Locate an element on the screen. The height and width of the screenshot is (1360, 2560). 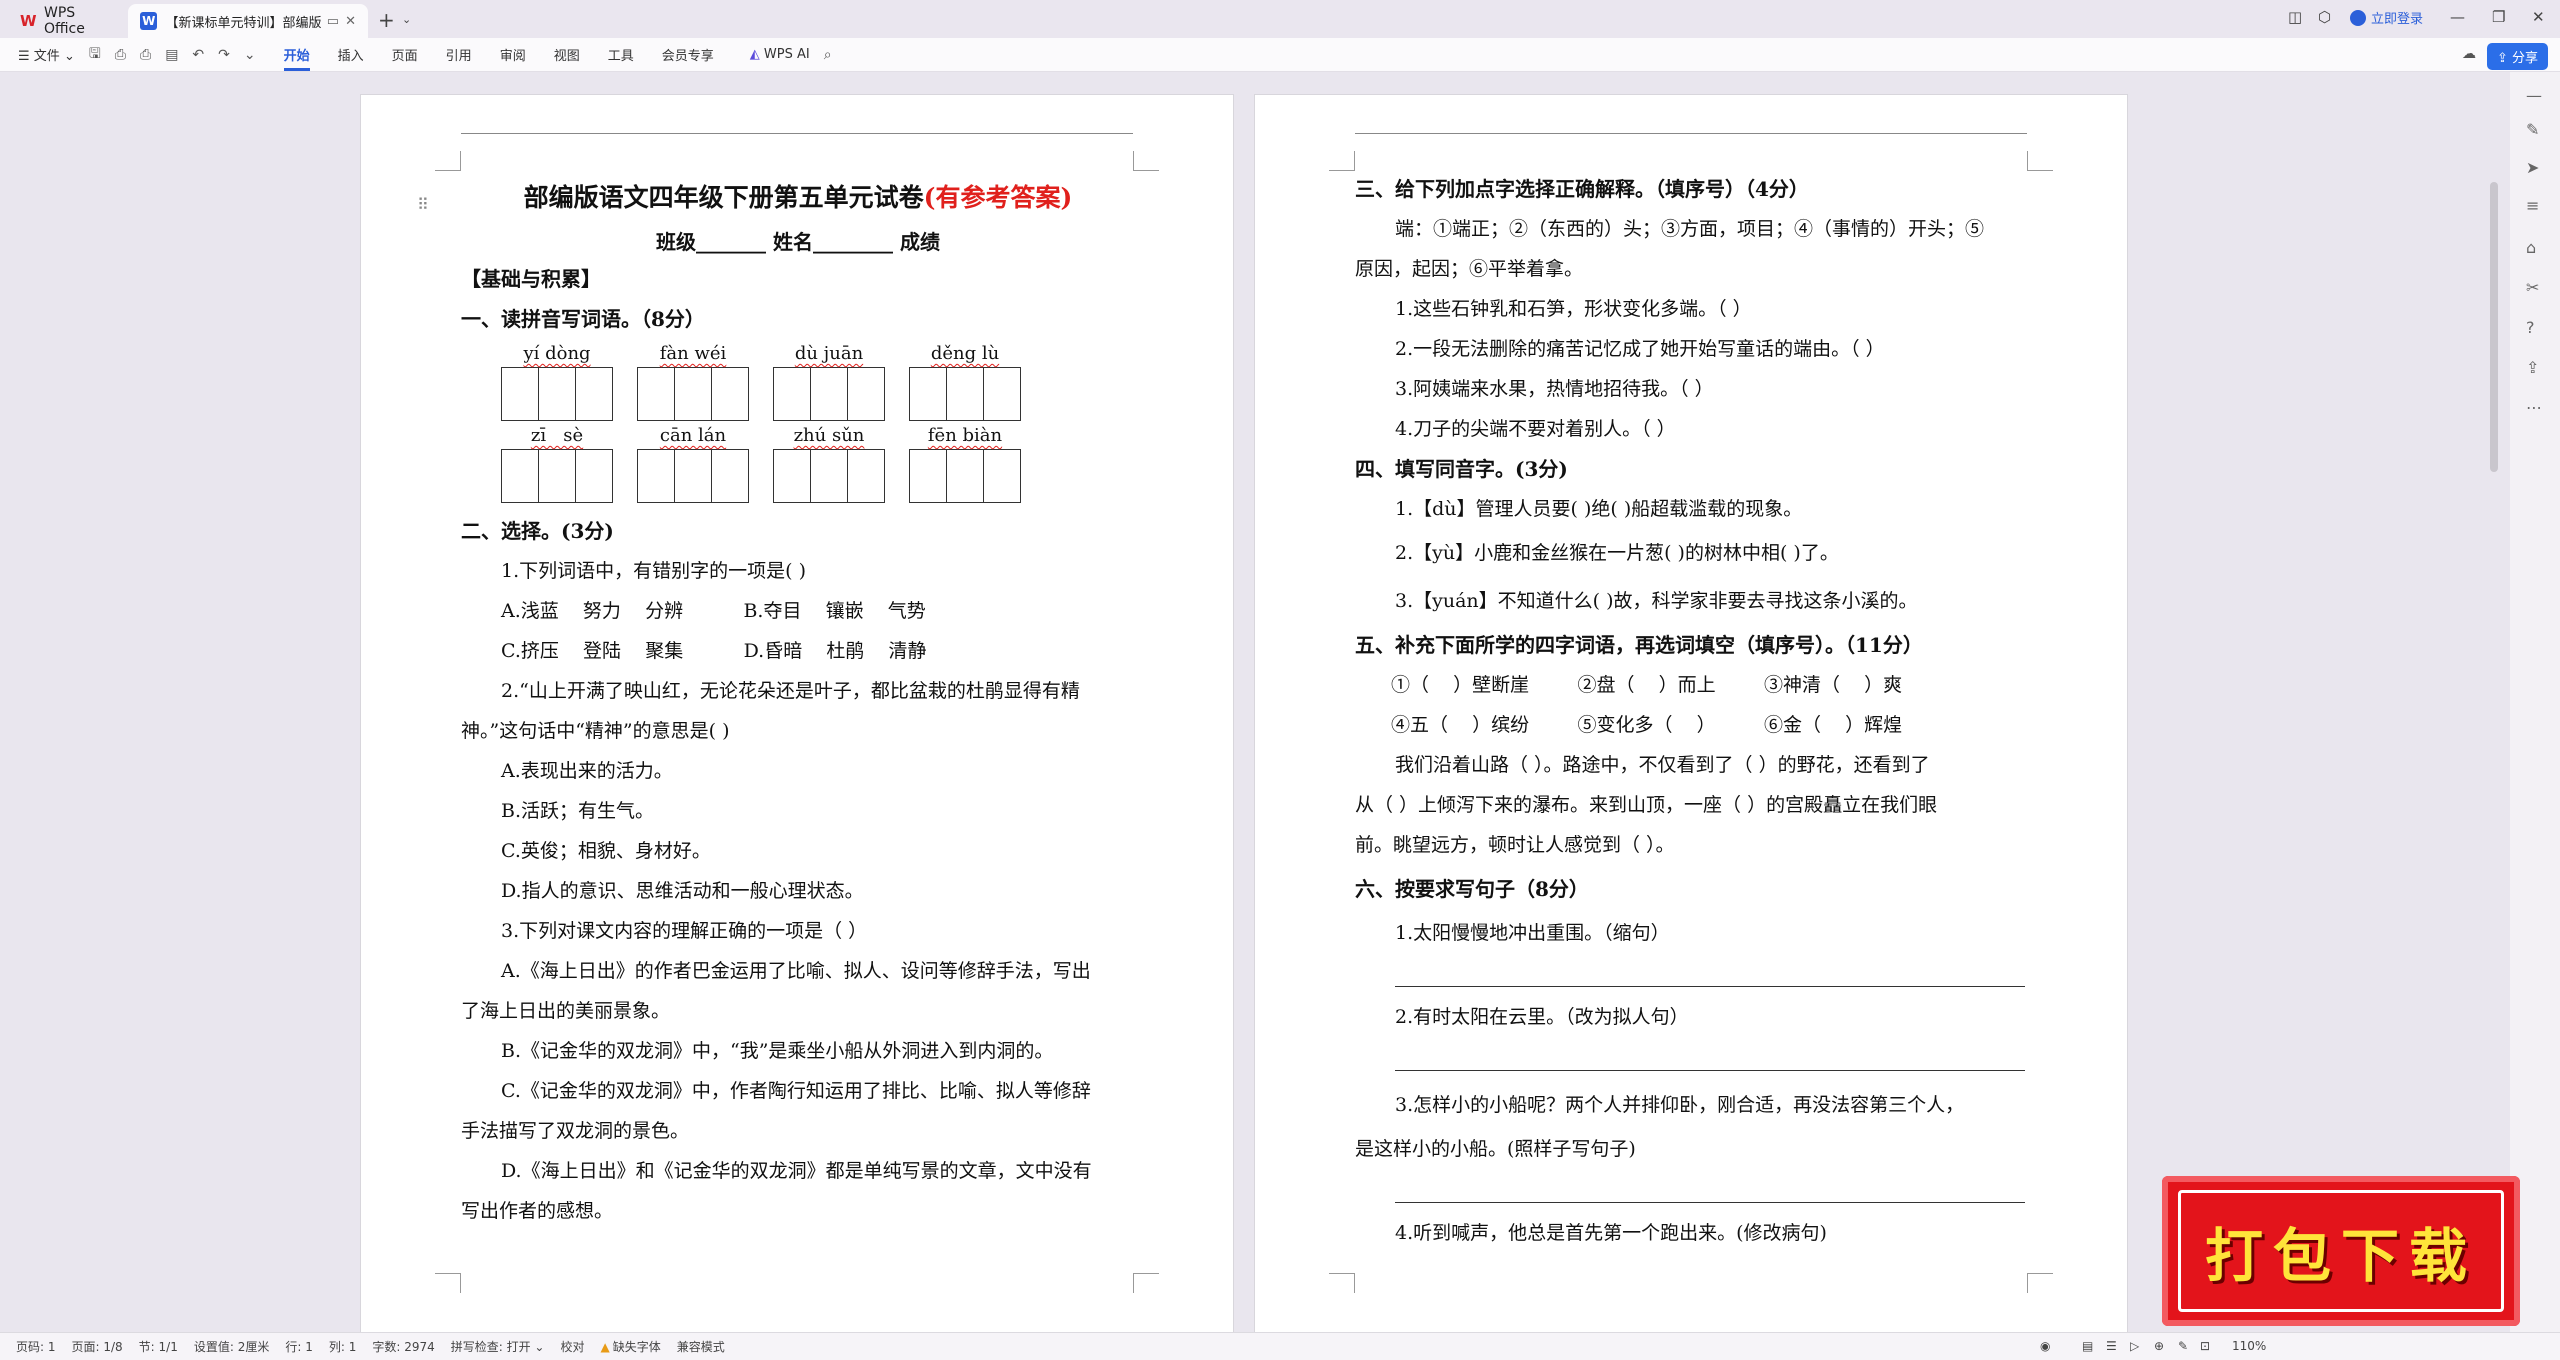
cursor-select-icon: ➤ is located at coordinates (2532, 167).